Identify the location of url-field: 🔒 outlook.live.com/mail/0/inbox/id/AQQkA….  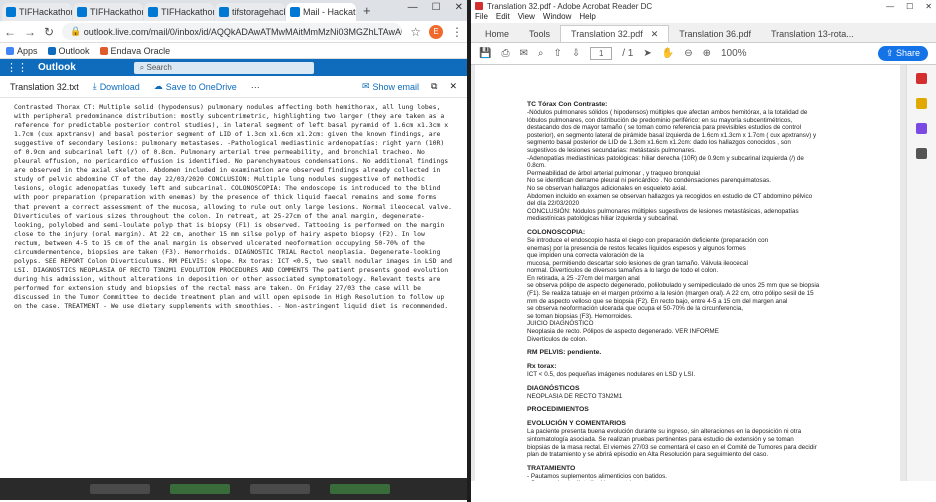
(232, 31).